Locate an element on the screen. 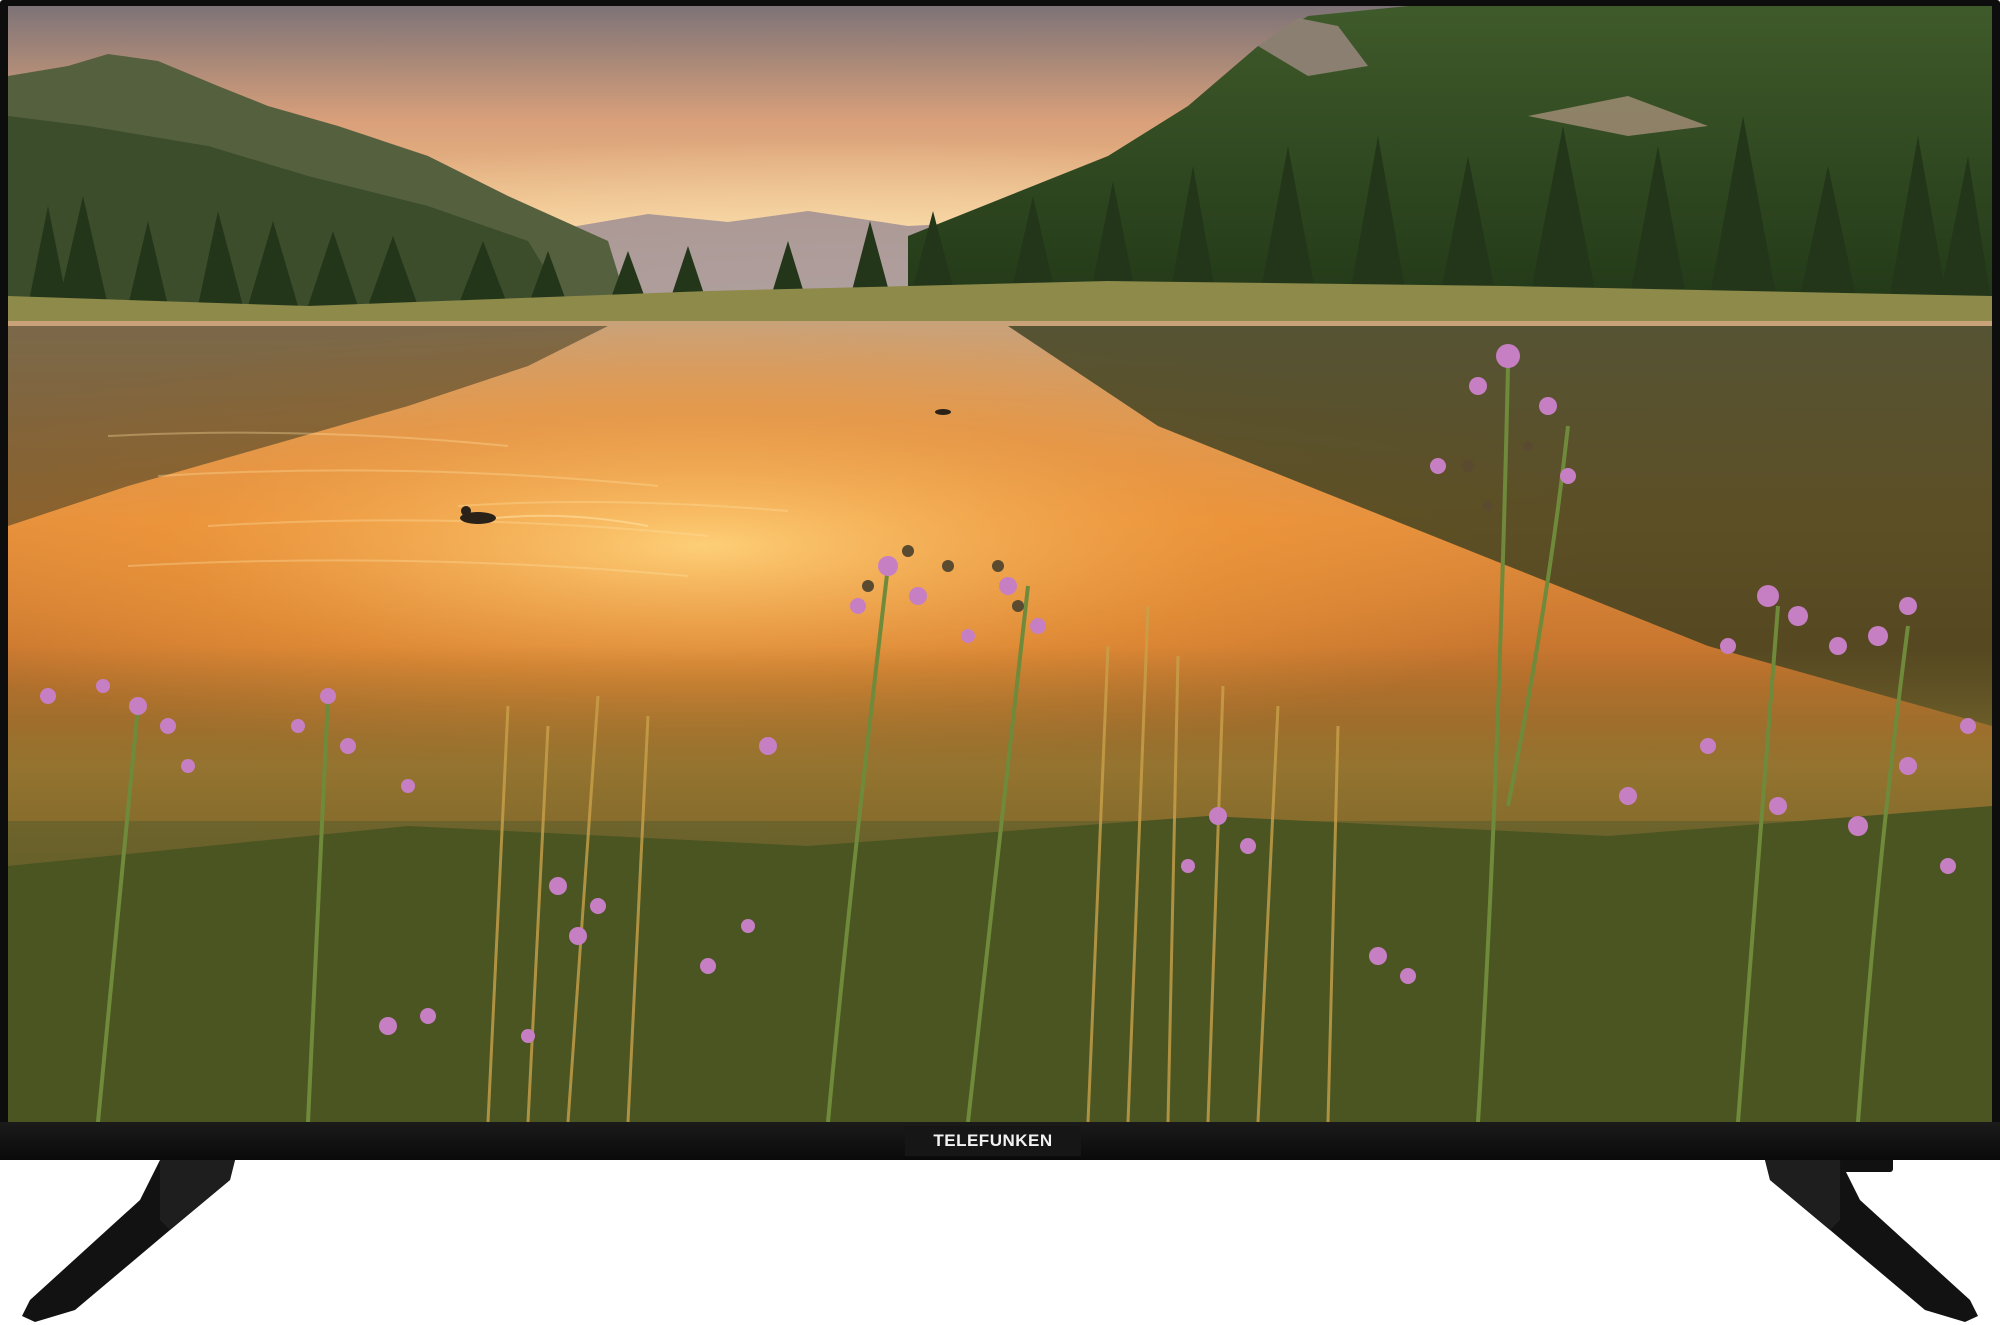  right-stand-leg is located at coordinates (1871, 1241).